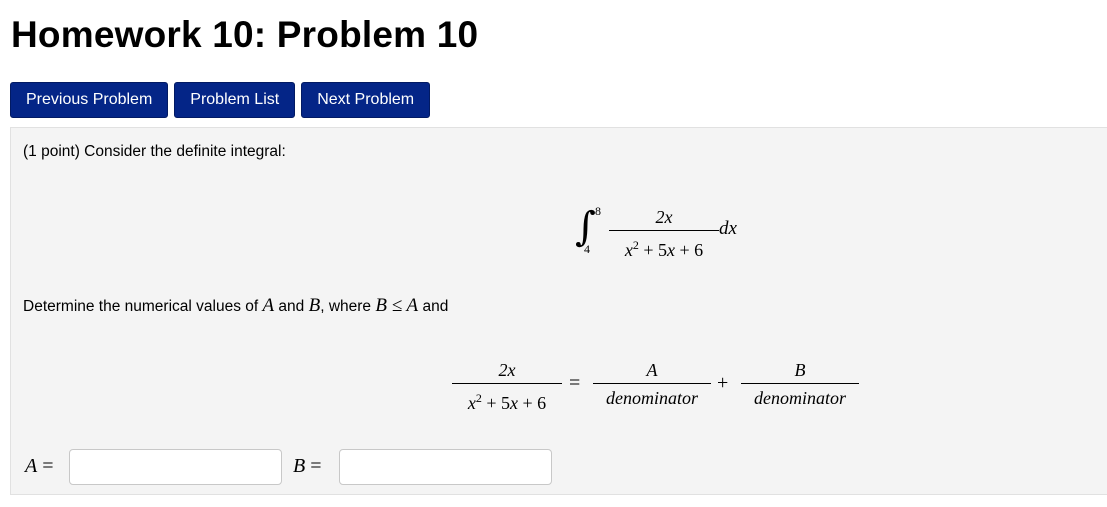 Image resolution: width=1107 pixels, height=507 pixels. What do you see at coordinates (39, 466) in the screenshot?
I see `answer-a-label: A =` at bounding box center [39, 466].